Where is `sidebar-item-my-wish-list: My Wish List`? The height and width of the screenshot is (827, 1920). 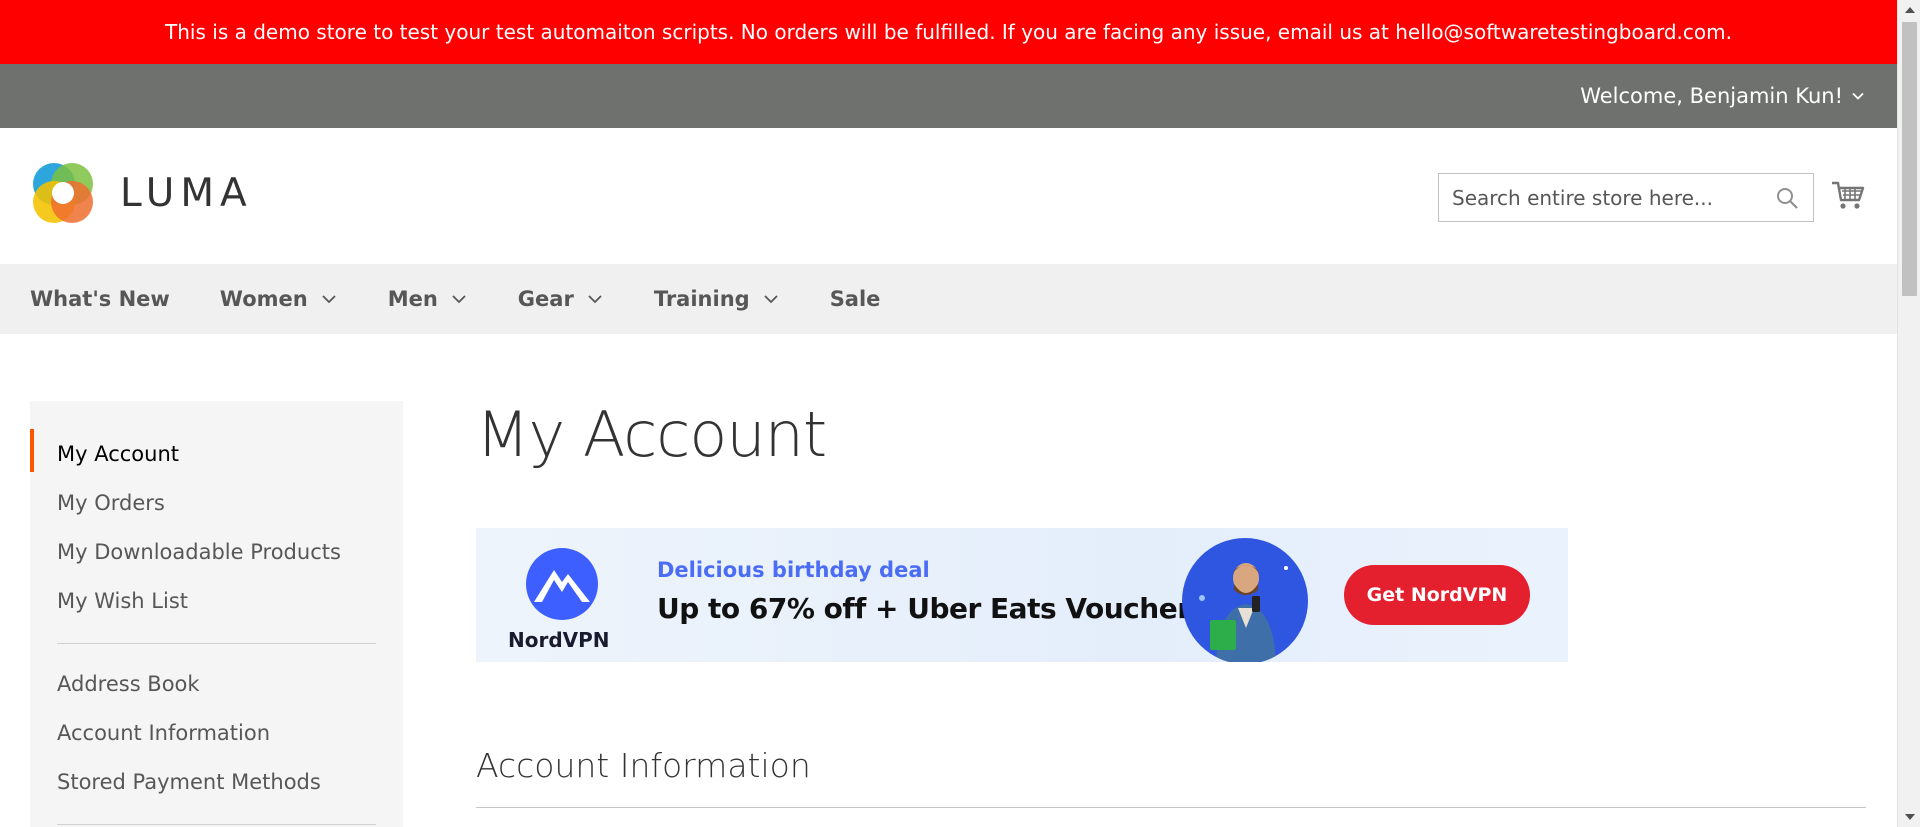
sidebar-item-my-wish-list: My Wish List is located at coordinates (216, 600).